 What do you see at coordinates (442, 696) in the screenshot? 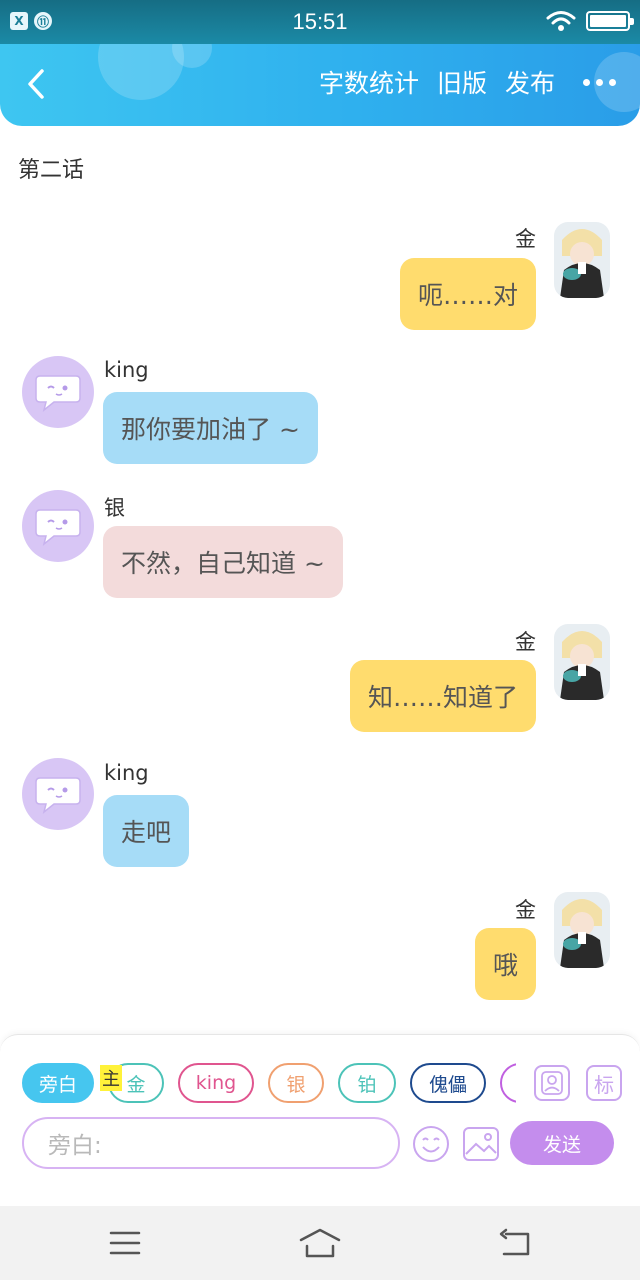
I see `message-bubble: 知……知道了` at bounding box center [442, 696].